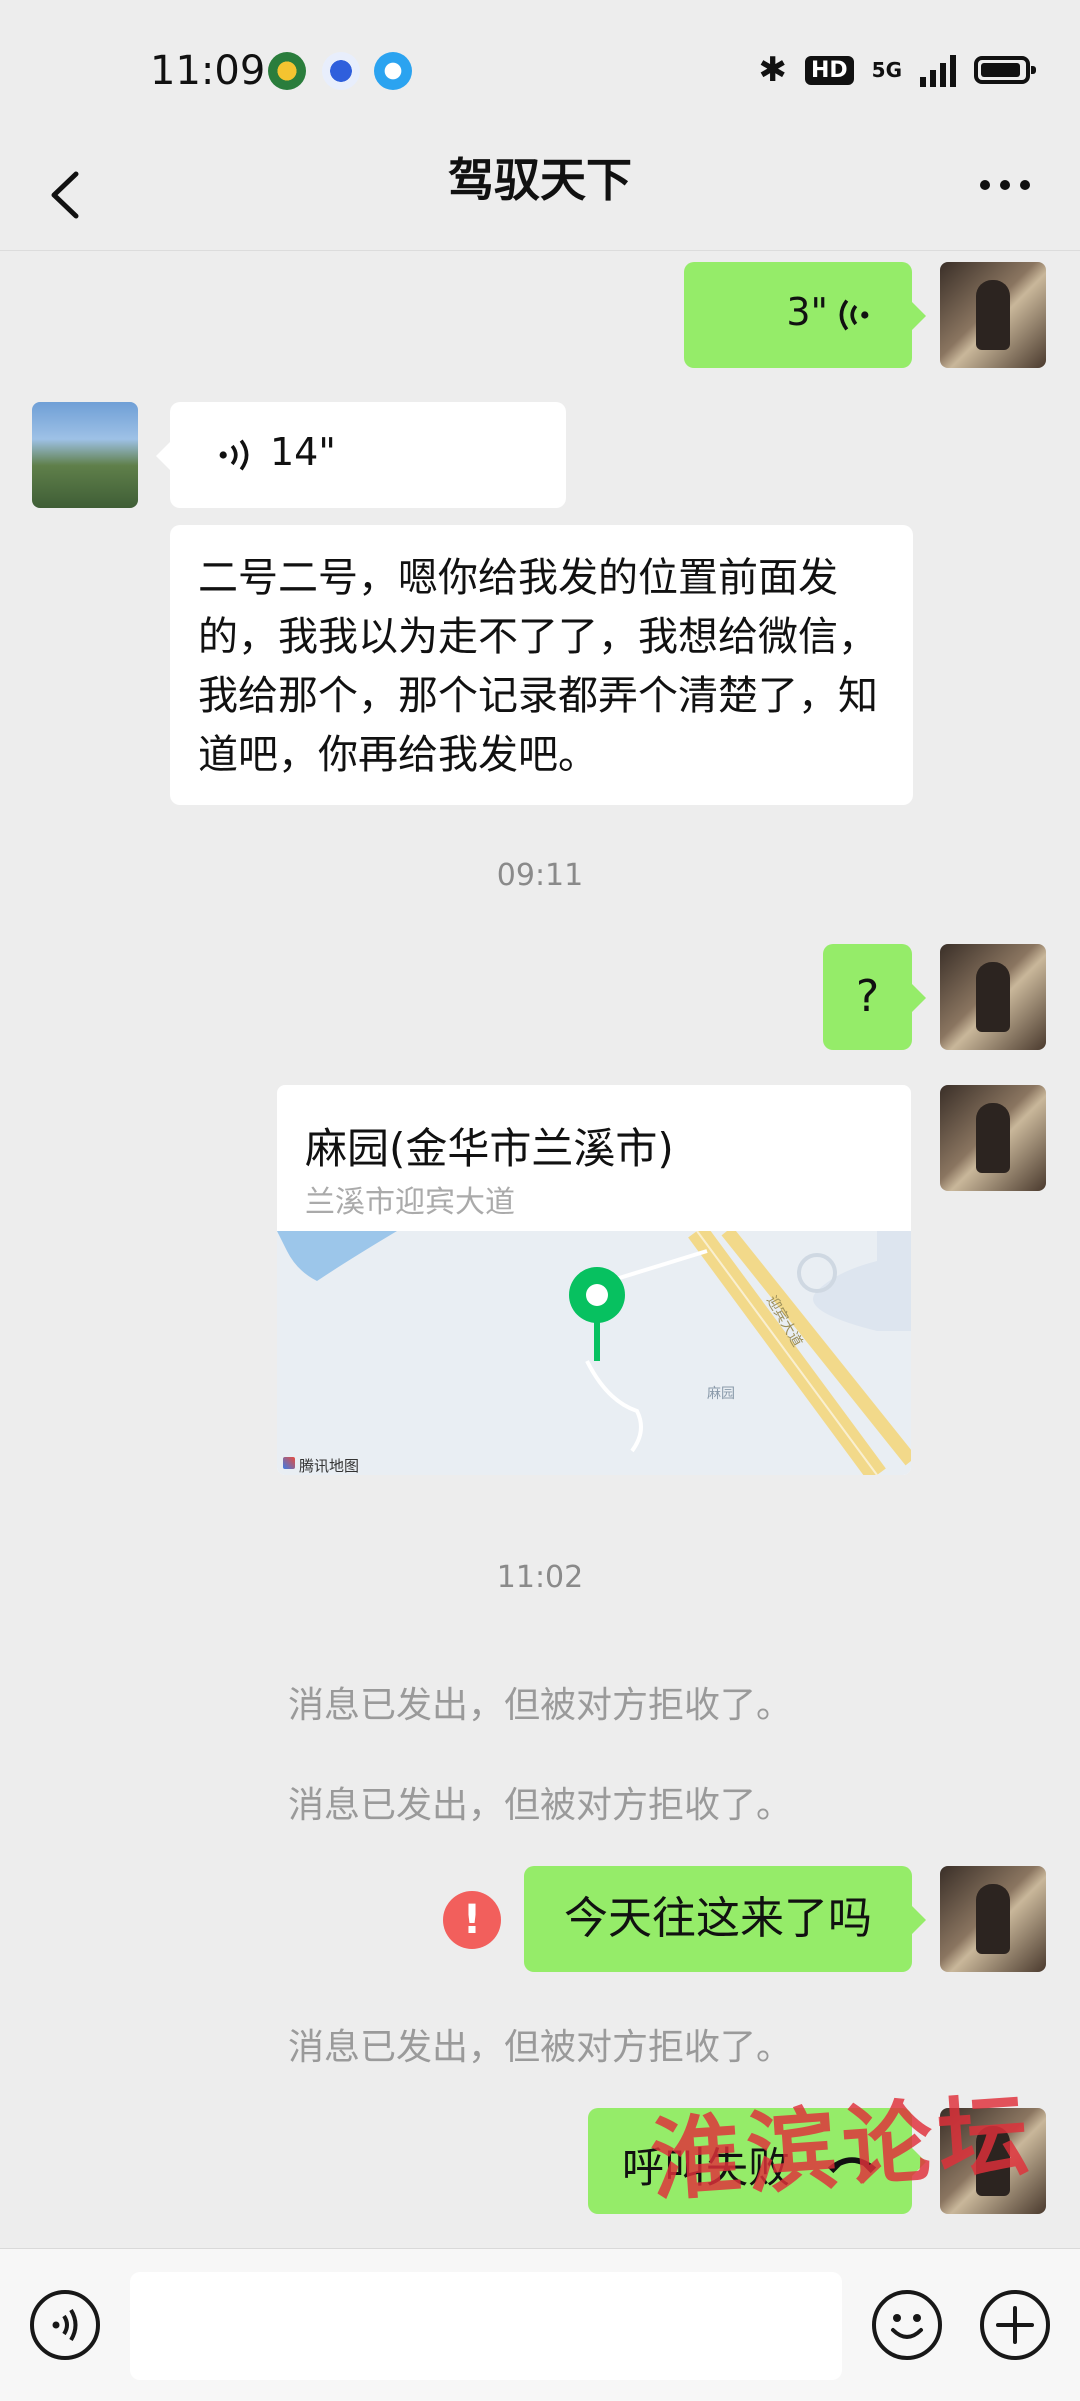  Describe the element at coordinates (303, 452) in the screenshot. I see `voice-duration: 14"` at that location.